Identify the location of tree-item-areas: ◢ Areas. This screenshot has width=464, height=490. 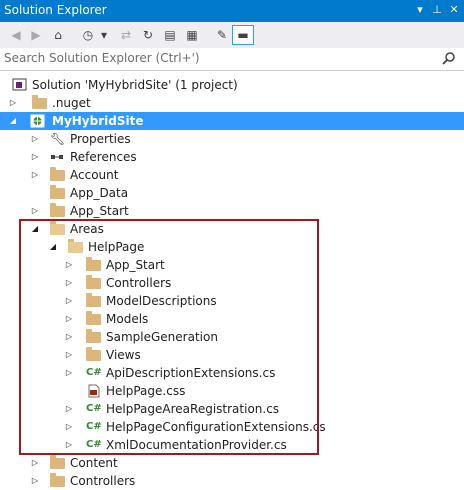
(232, 229).